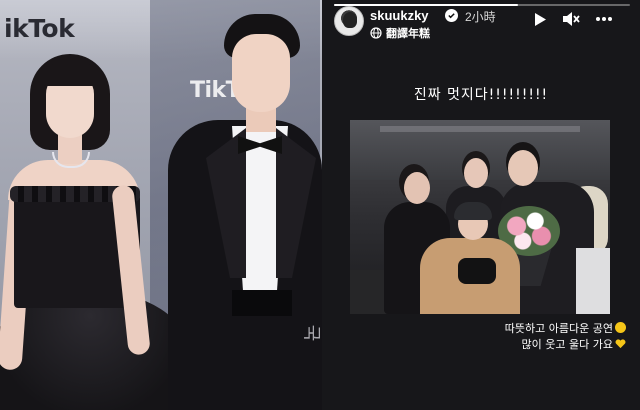 This screenshot has height=410, width=640. I want to click on verified-badge-icon, so click(451, 15).